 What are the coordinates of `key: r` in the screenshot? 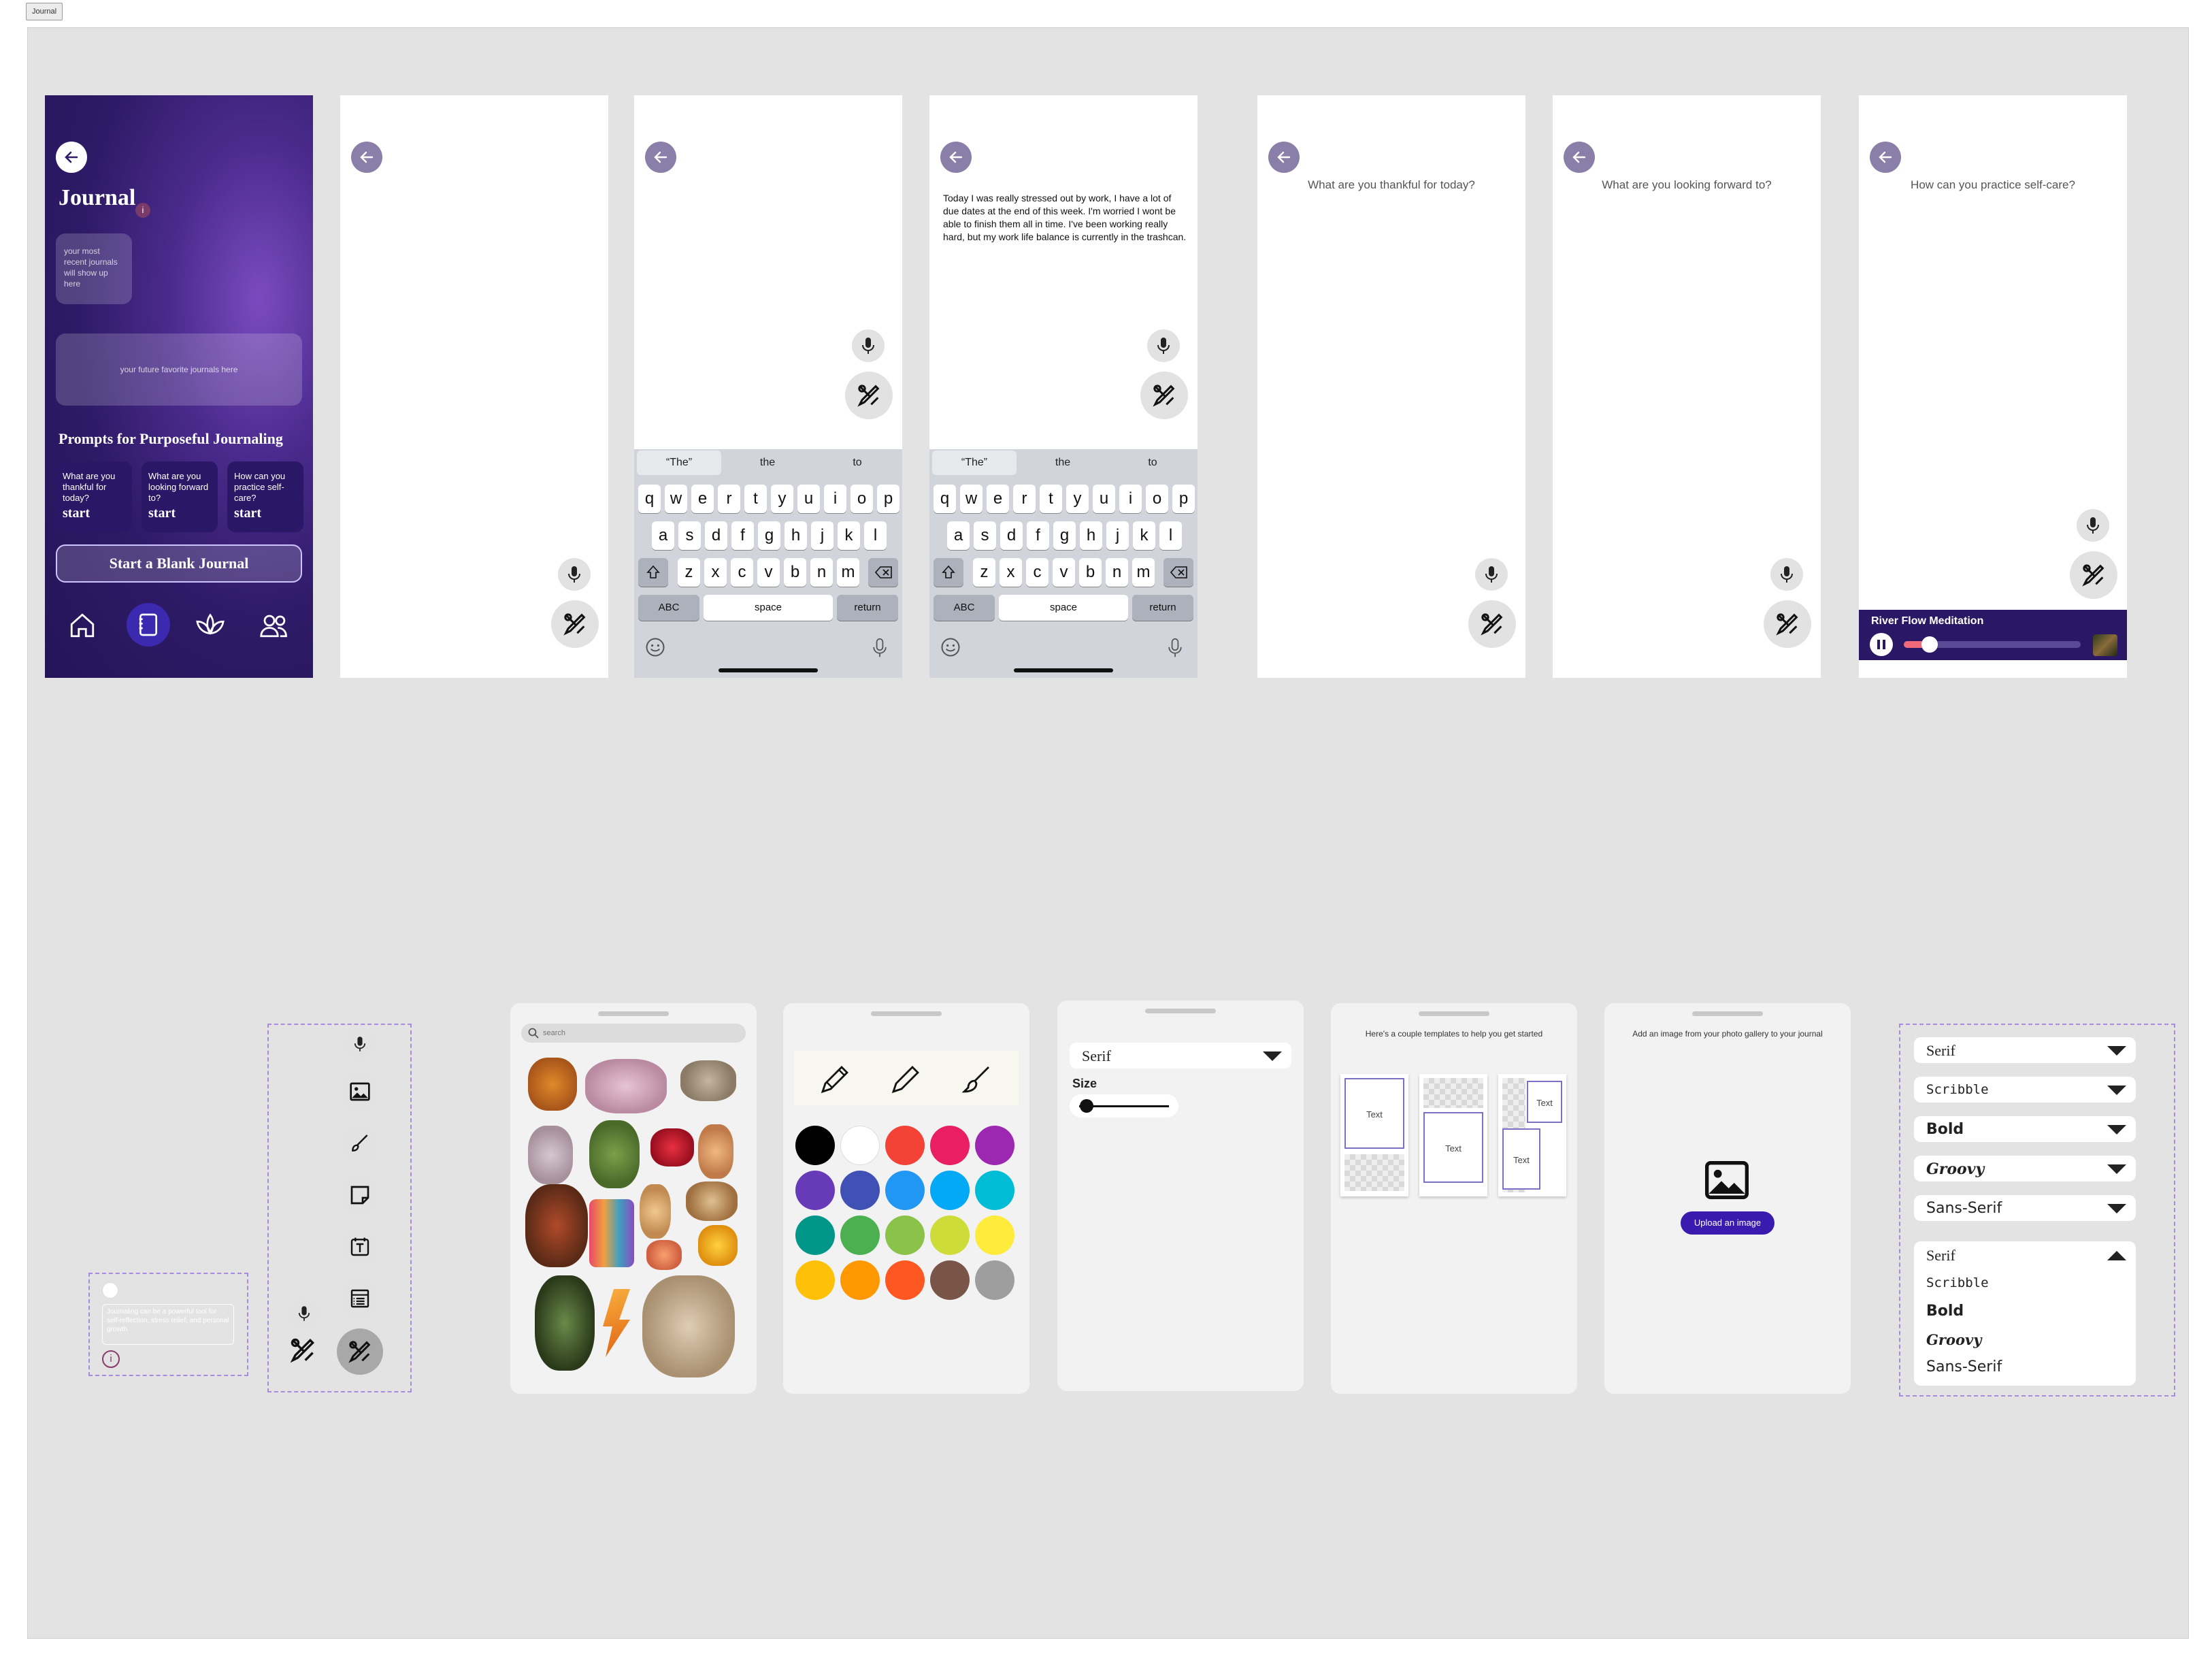 It's located at (729, 499).